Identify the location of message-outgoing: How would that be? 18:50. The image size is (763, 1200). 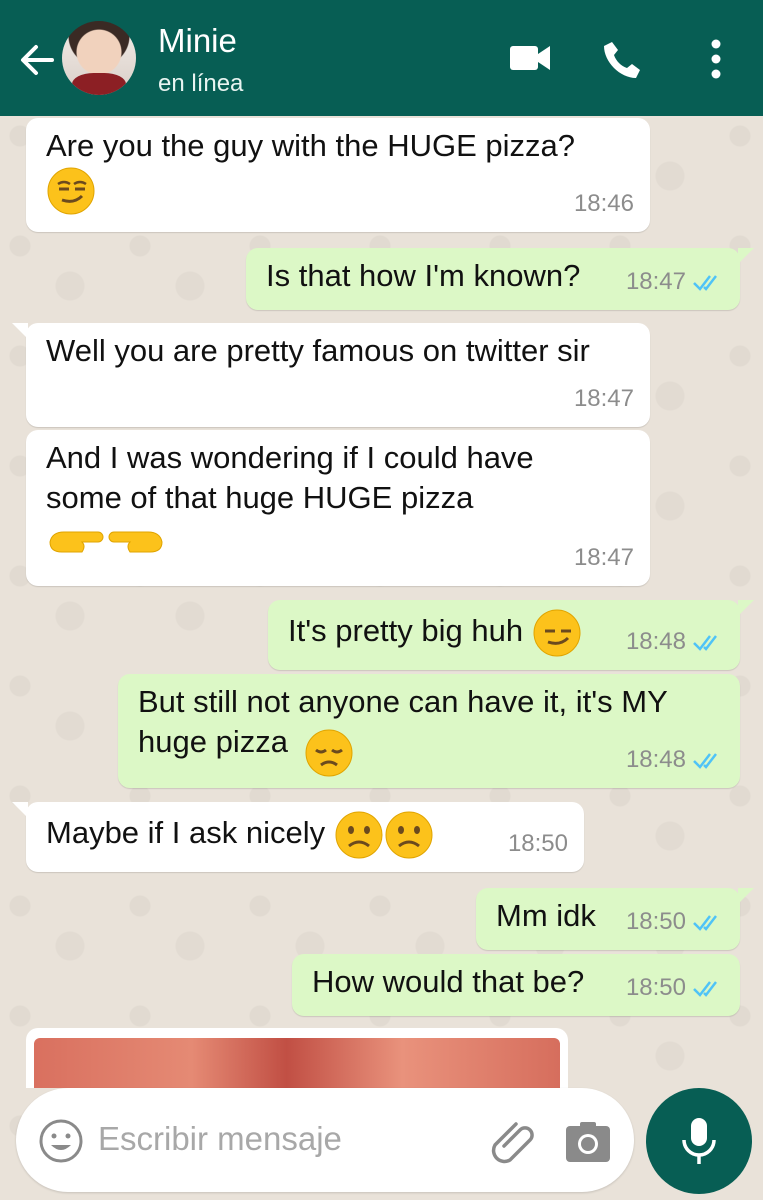
(516, 985).